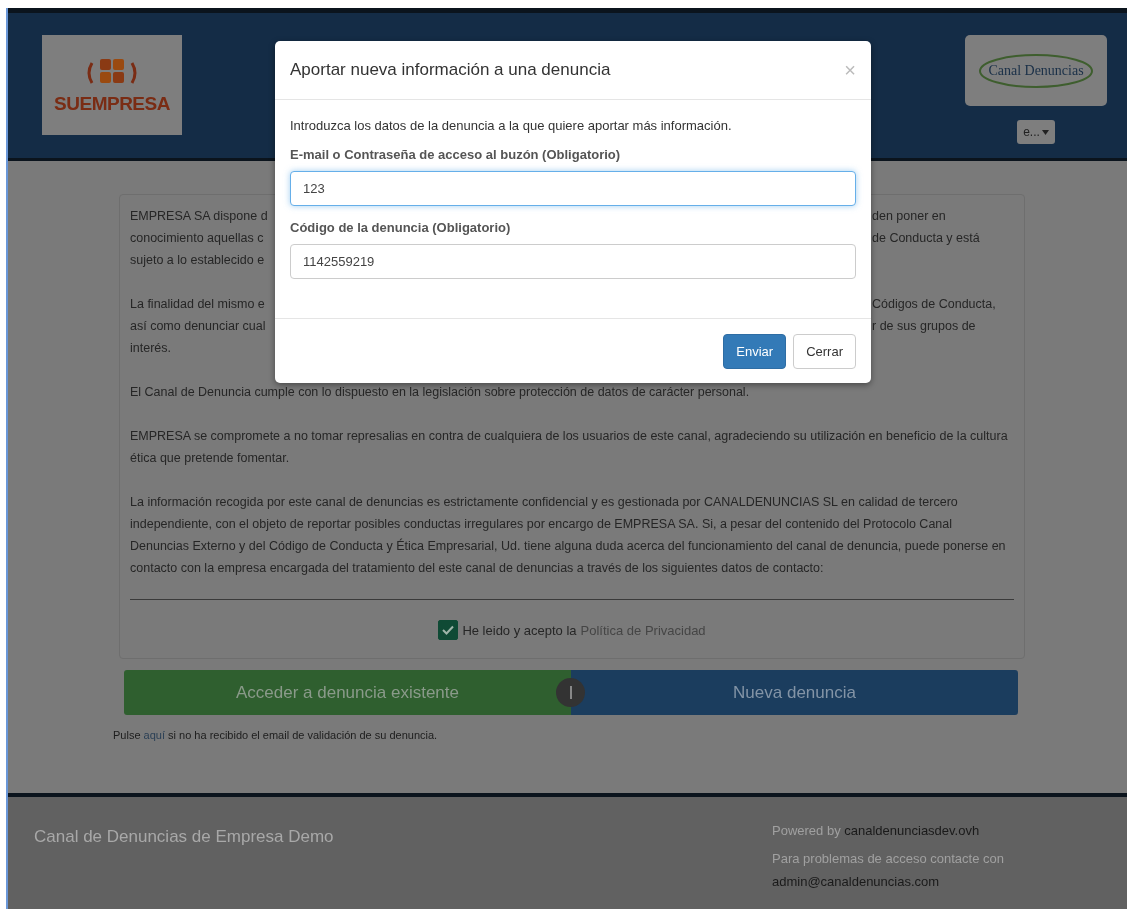 The image size is (1127, 909). I want to click on paragraph: La información recogida por este canal de denuncias es estrictamente confidencial y es gestionada por CANALDENUNCIAS SL en calidad de tercero independiente, con el objeto de reportar posibles conductas irregulares por encargo de EMPRESA SA. Si, a pesar del contenido del Protocolo Canal Denuncias Externo y del Código de Conducta y Ética Empresarial, Ud. tiene alguna duda acerca del funcionamiento del canal de denuncia, puede ponerse en contacto con la empresa encargada del tratamiento del este canal de denuncias a través de los siguientes datos de contacto:, so click(568, 535).